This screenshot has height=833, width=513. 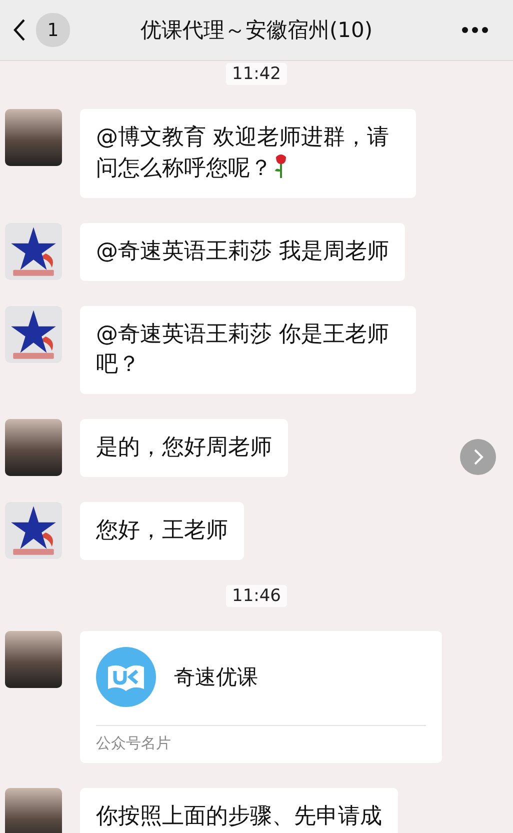 I want to click on more-icon, so click(x=475, y=30).